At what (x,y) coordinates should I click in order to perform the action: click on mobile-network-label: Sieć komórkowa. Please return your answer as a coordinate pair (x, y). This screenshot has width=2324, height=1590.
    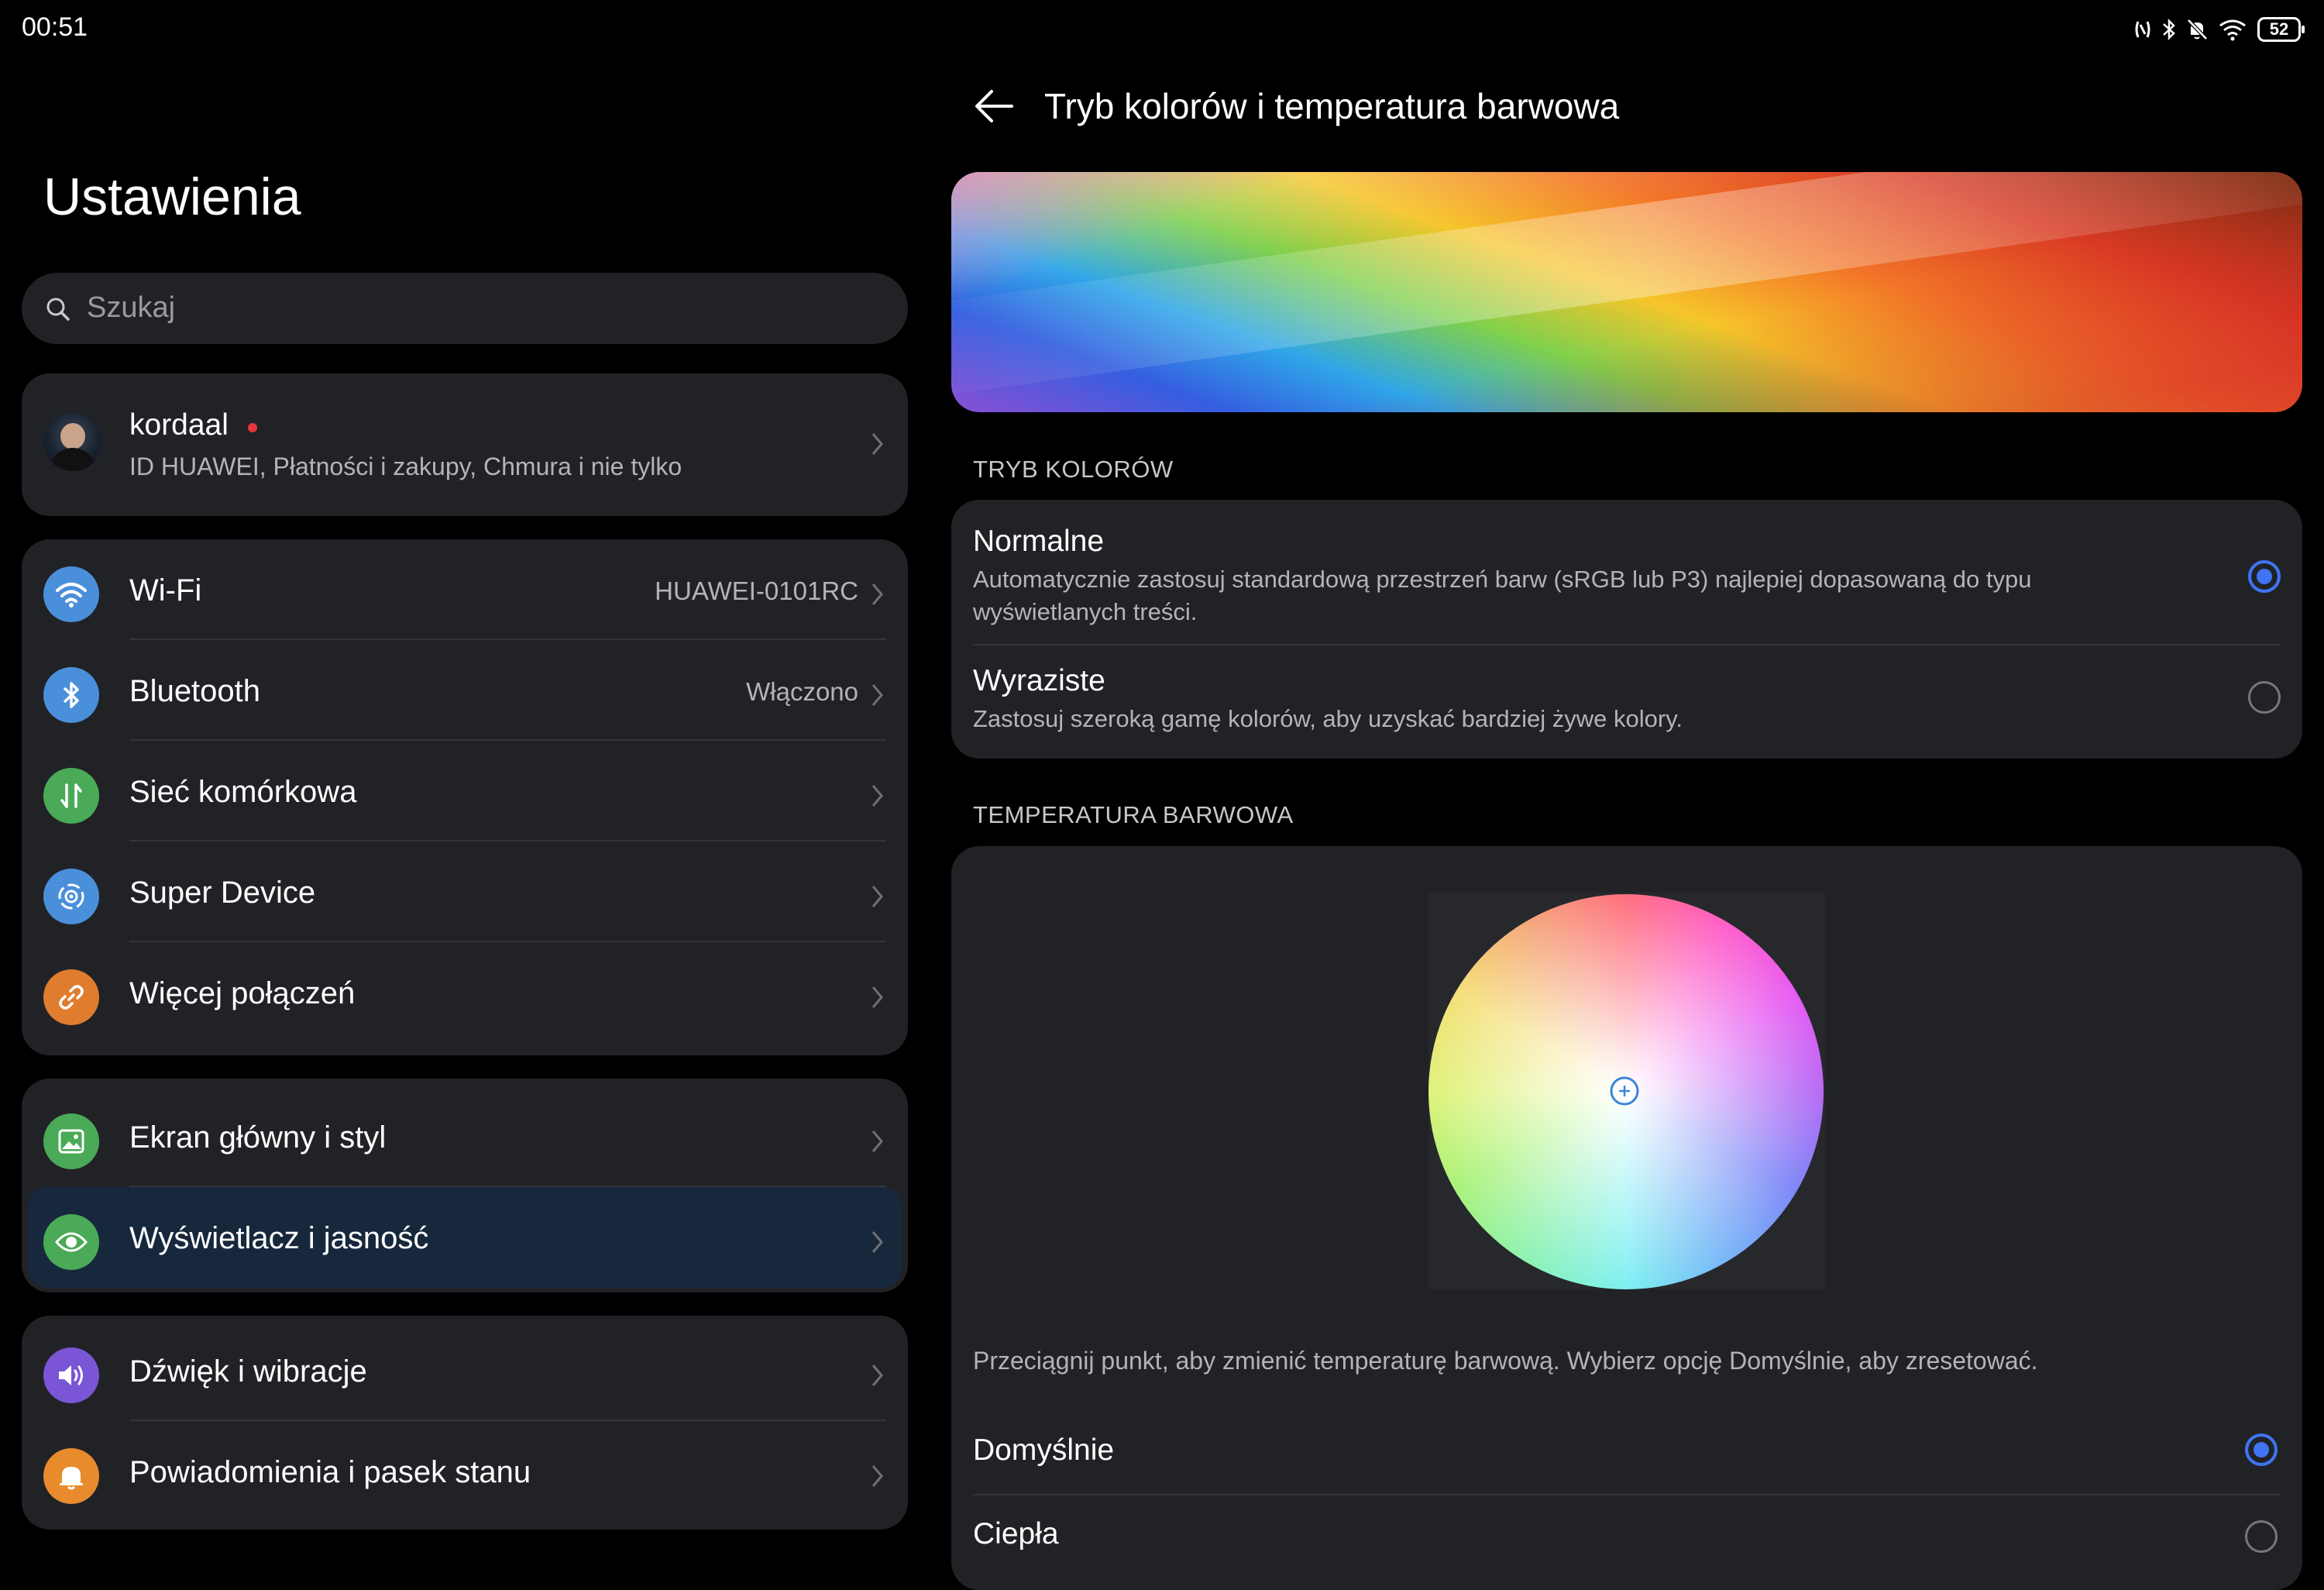
    Looking at the image, I should click on (243, 792).